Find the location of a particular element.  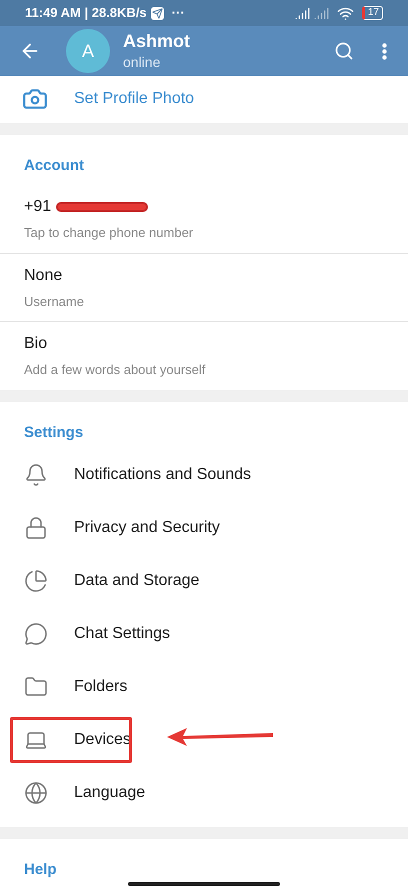

account-row: +91 Tap to change phone number is located at coordinates (204, 219).